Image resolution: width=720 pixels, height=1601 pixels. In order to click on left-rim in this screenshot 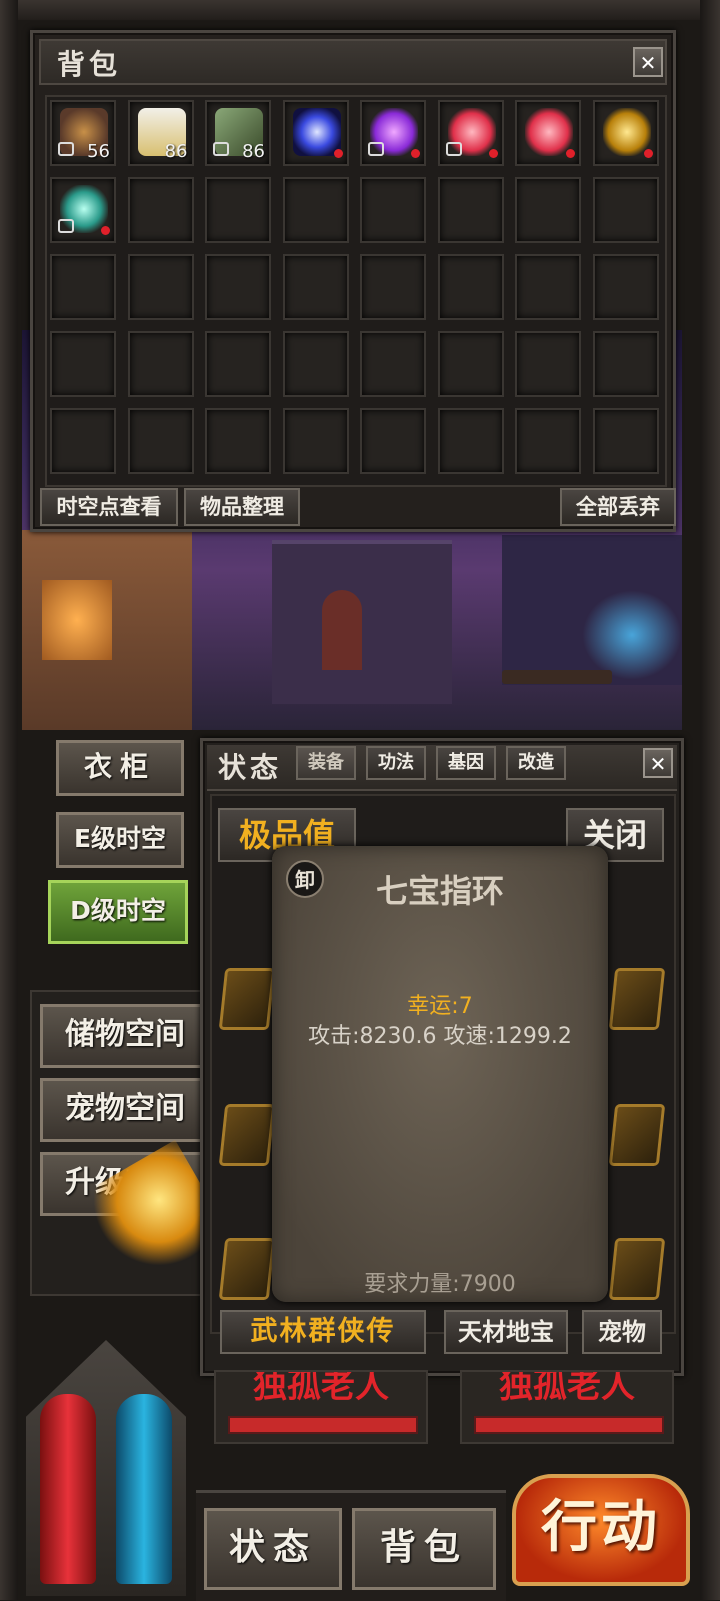, I will do `click(9, 800)`.